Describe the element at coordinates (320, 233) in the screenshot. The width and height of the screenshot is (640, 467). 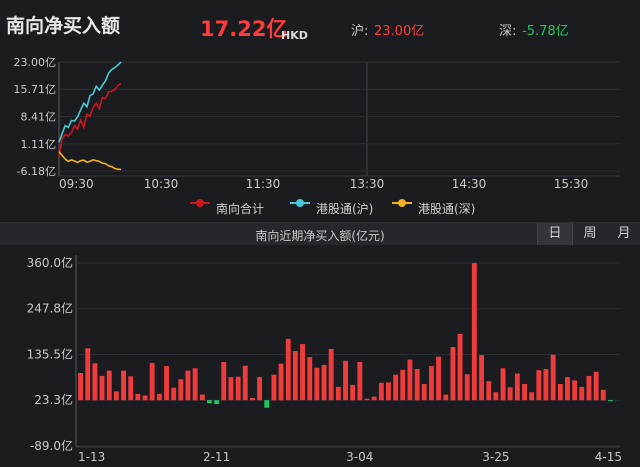
I see `recent-flow-toolbar: 南向近期净买入额(亿元) 日 周 月` at that location.